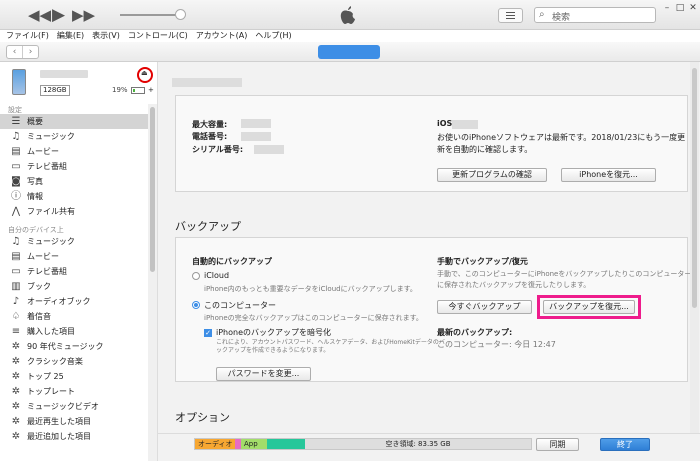 This screenshot has height=461, width=700. What do you see at coordinates (39, 15) in the screenshot?
I see `rewind-icon: ◀◀` at bounding box center [39, 15].